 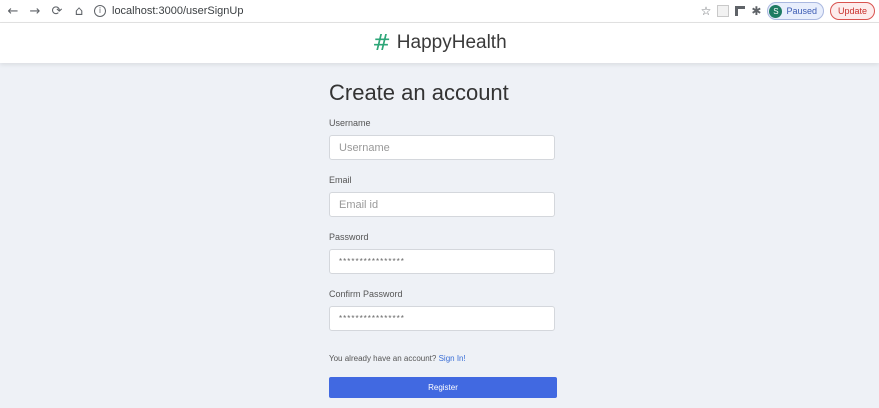 I want to click on email-input, so click(x=442, y=204).